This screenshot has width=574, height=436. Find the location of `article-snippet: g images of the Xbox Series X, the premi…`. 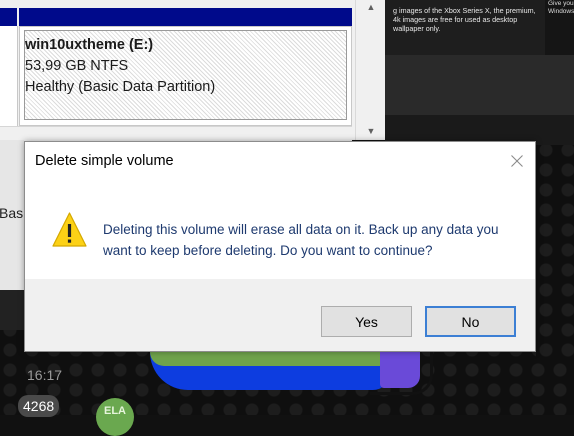

article-snippet: g images of the Xbox Series X, the premi… is located at coordinates (465, 27).